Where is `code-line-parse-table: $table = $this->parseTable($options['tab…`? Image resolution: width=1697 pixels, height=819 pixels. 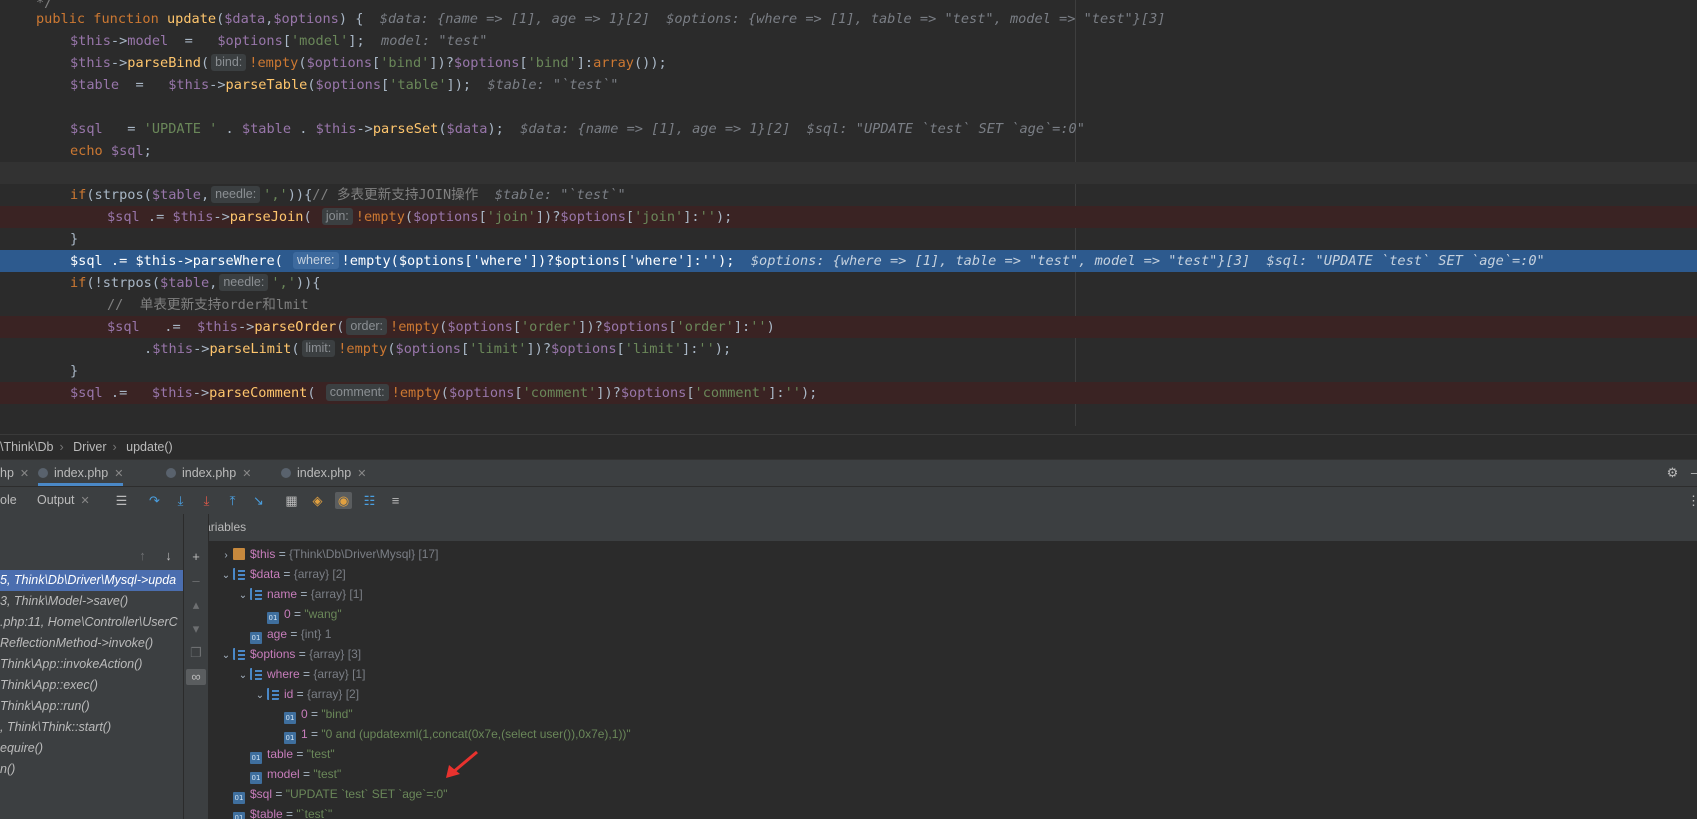
code-line-parse-table: $table = $this->parseTable($options['tab… is located at coordinates (848, 85).